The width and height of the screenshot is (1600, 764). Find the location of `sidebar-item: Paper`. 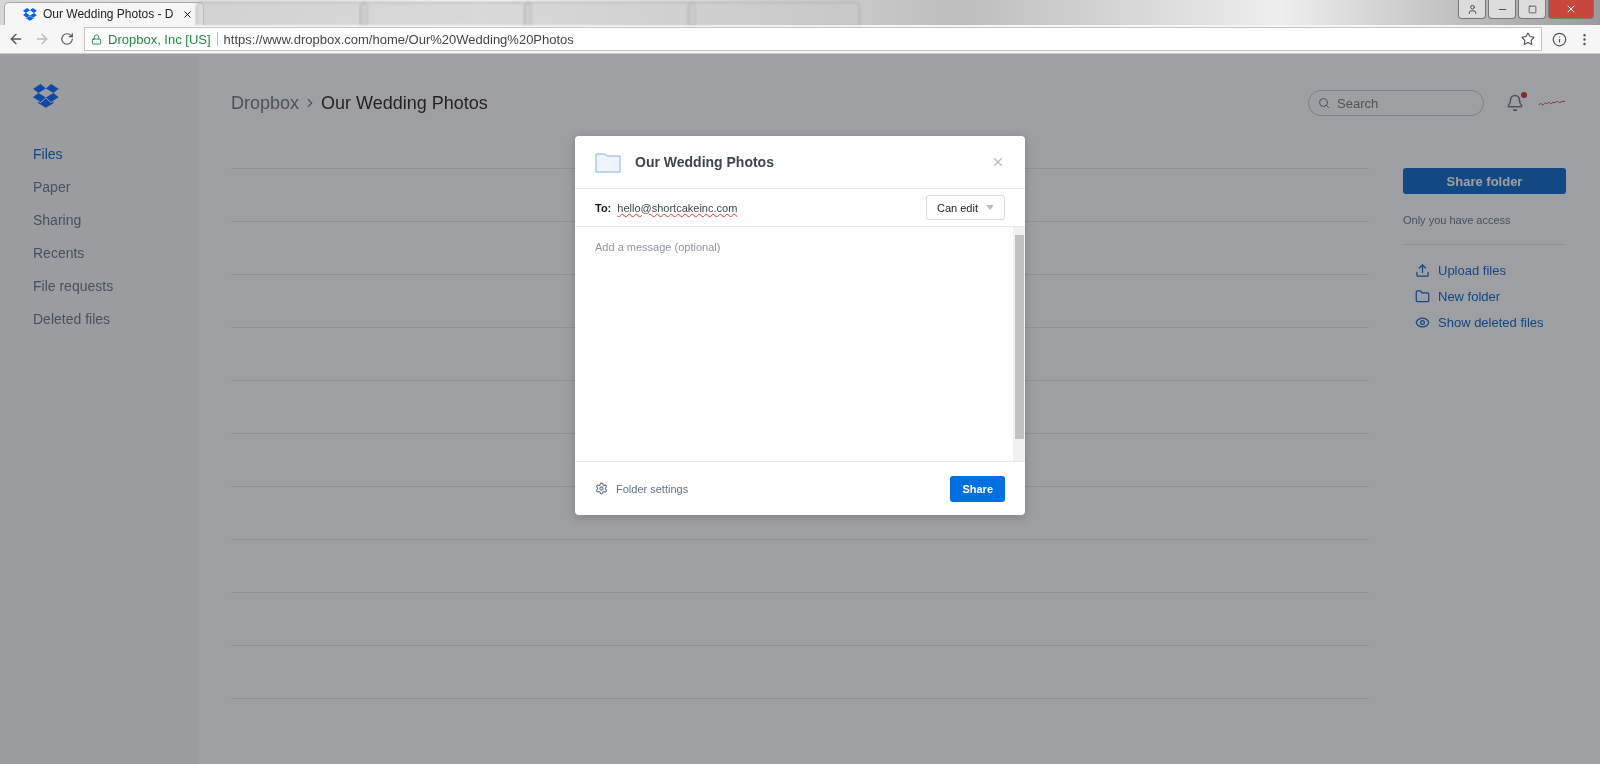

sidebar-item: Paper is located at coordinates (115, 195).